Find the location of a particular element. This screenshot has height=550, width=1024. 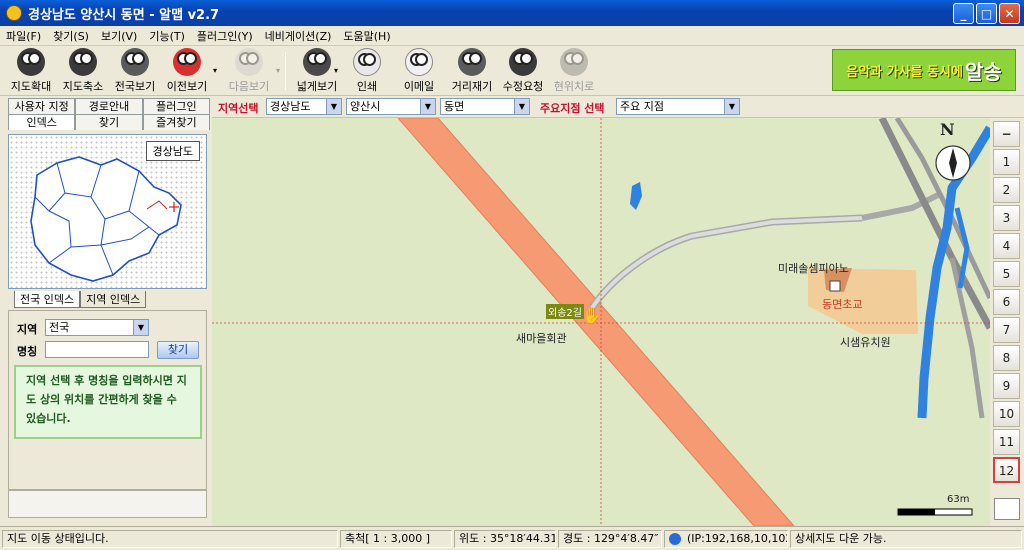

map-label-village-hall: 새마을회관 is located at coordinates (541, 338).